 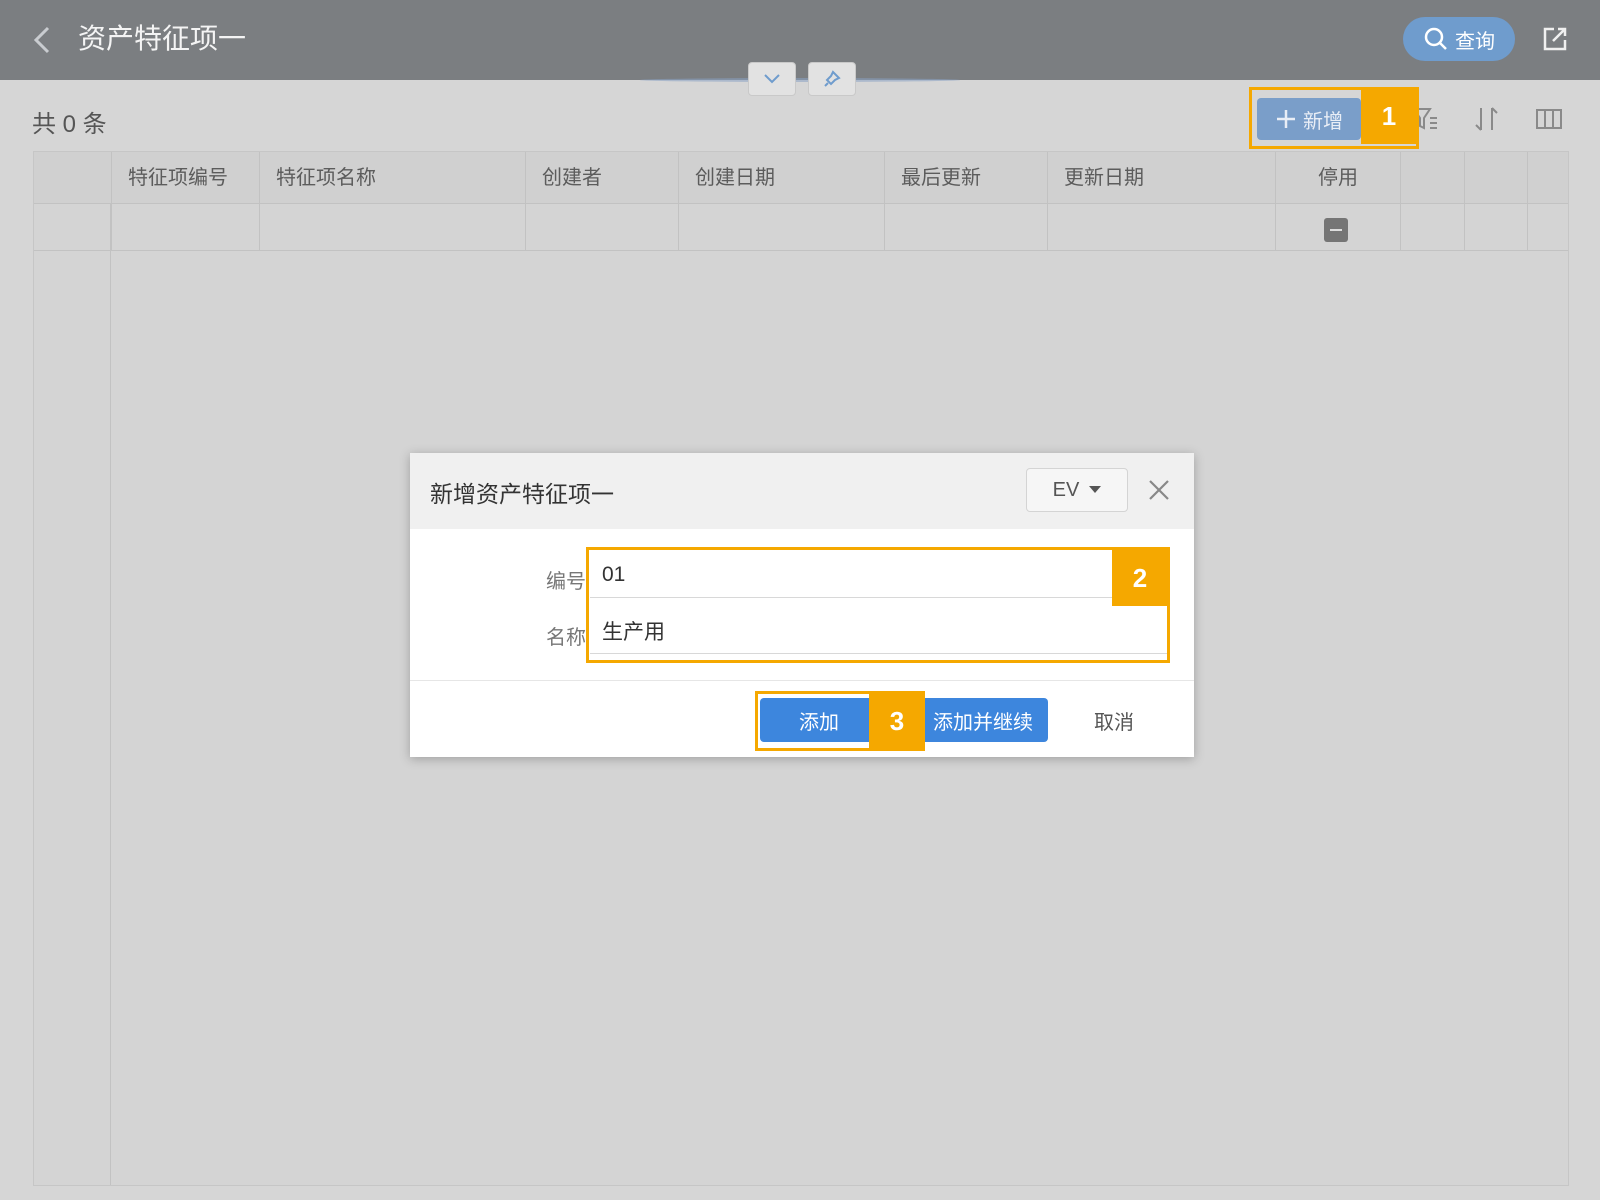 I want to click on language-select: EV, so click(x=1077, y=490).